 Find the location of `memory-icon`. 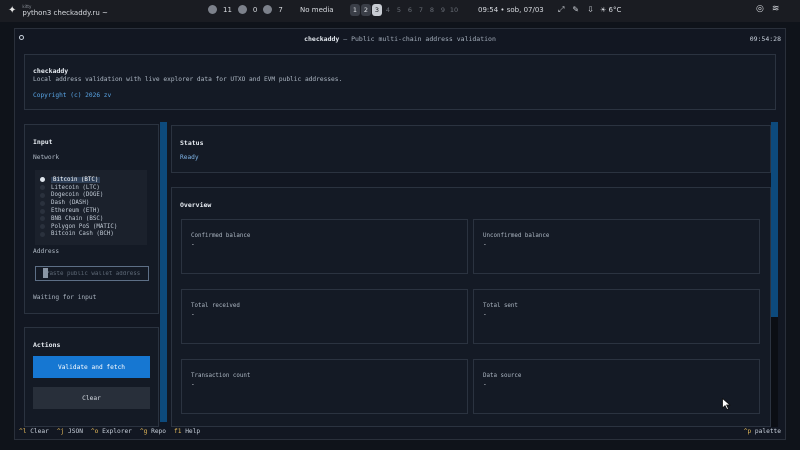

memory-icon is located at coordinates (242, 9).